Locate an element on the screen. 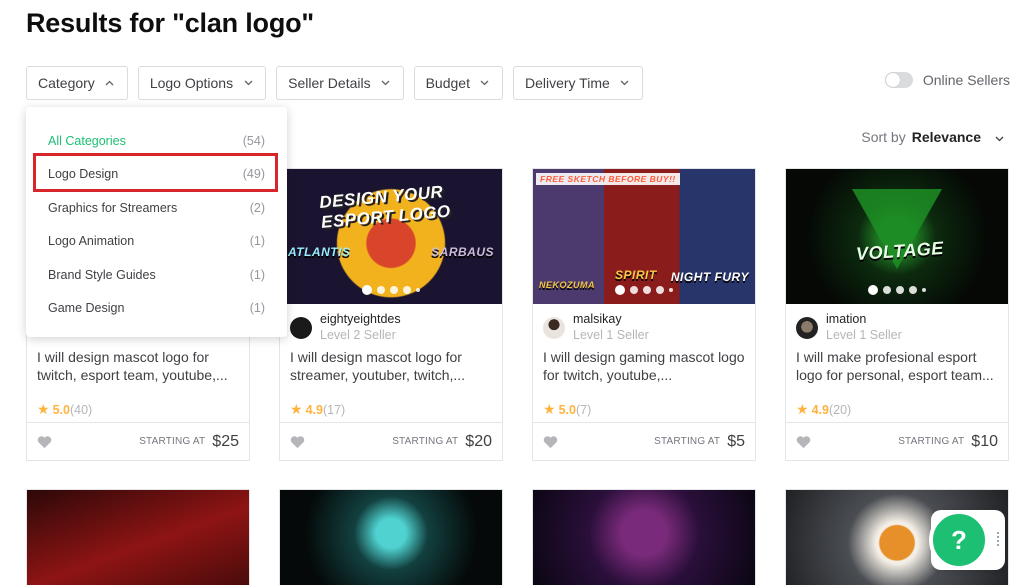 The height and width of the screenshot is (585, 1034). category-name: Brand Style Guides is located at coordinates (102, 274).